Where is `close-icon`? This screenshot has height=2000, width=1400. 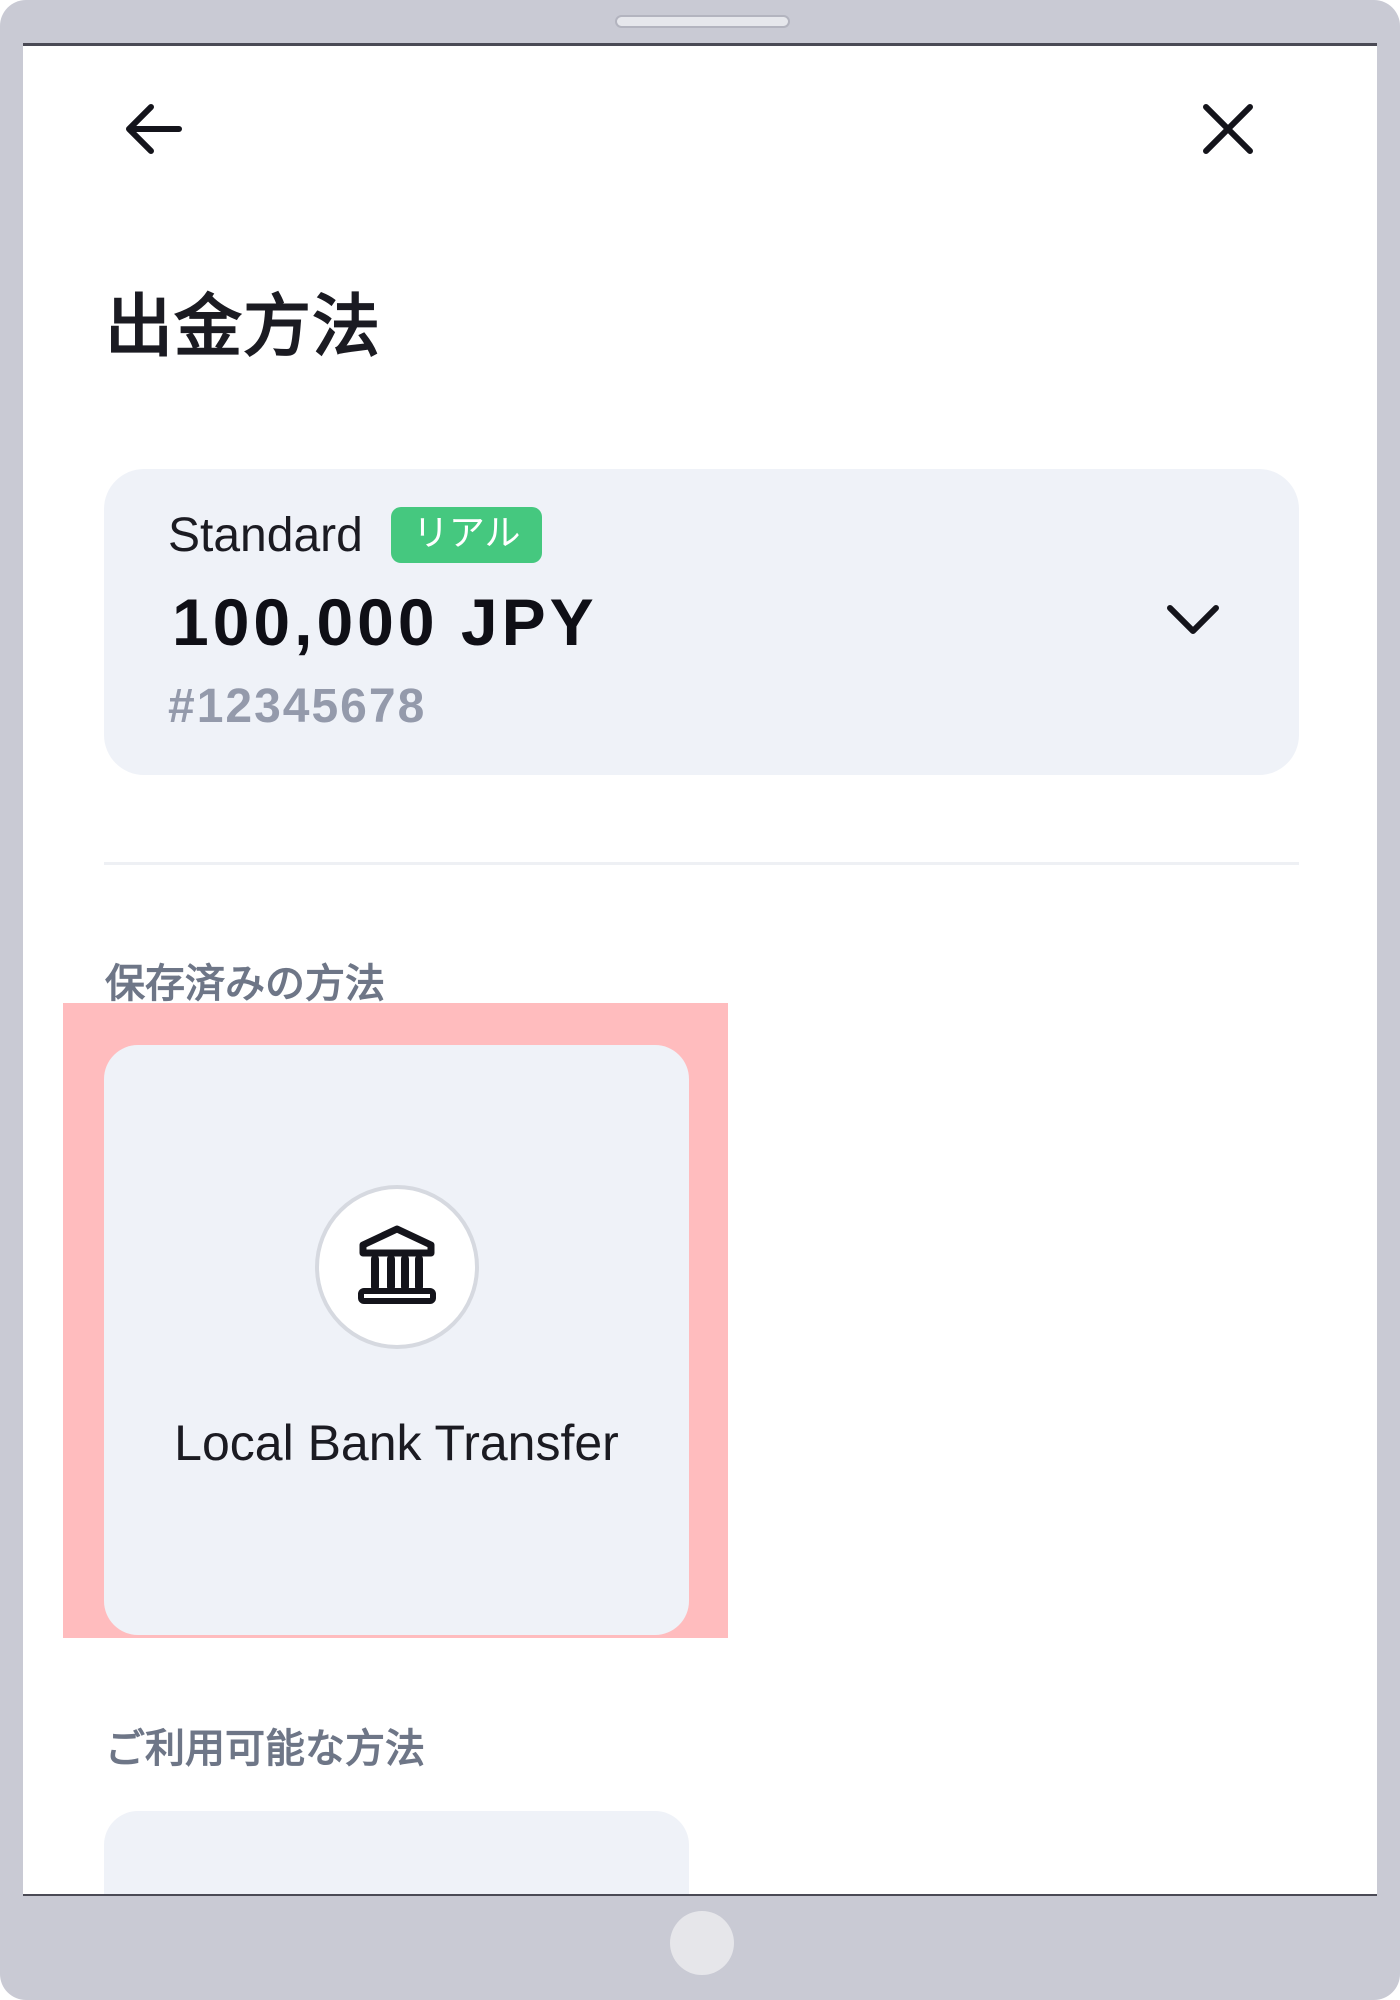 close-icon is located at coordinates (1228, 131).